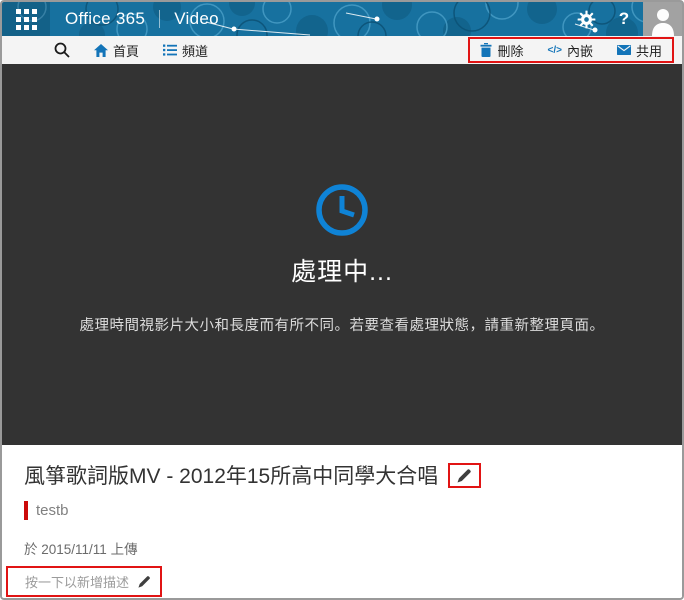  I want to click on share-button: 共用, so click(639, 50).